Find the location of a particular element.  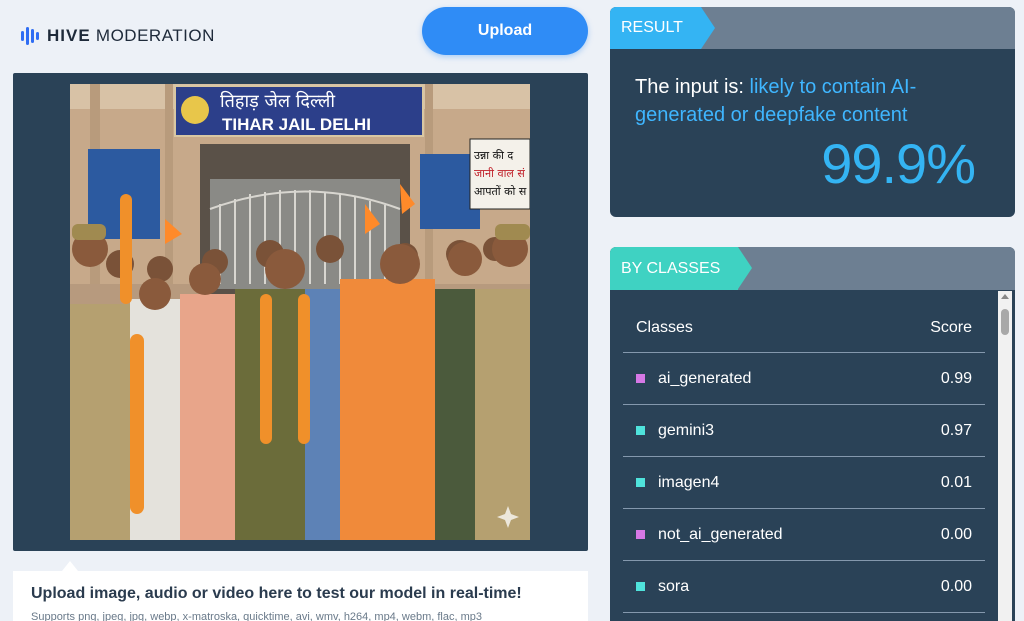

result-tag: RESULT is located at coordinates (662, 28).